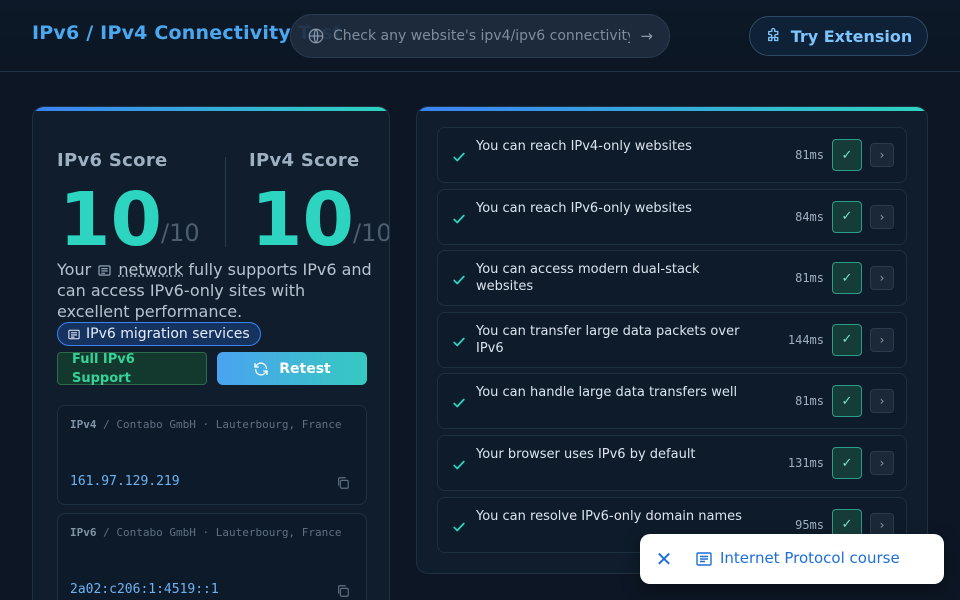  I want to click on ipv4-address: 161.97.129.219, so click(125, 481).